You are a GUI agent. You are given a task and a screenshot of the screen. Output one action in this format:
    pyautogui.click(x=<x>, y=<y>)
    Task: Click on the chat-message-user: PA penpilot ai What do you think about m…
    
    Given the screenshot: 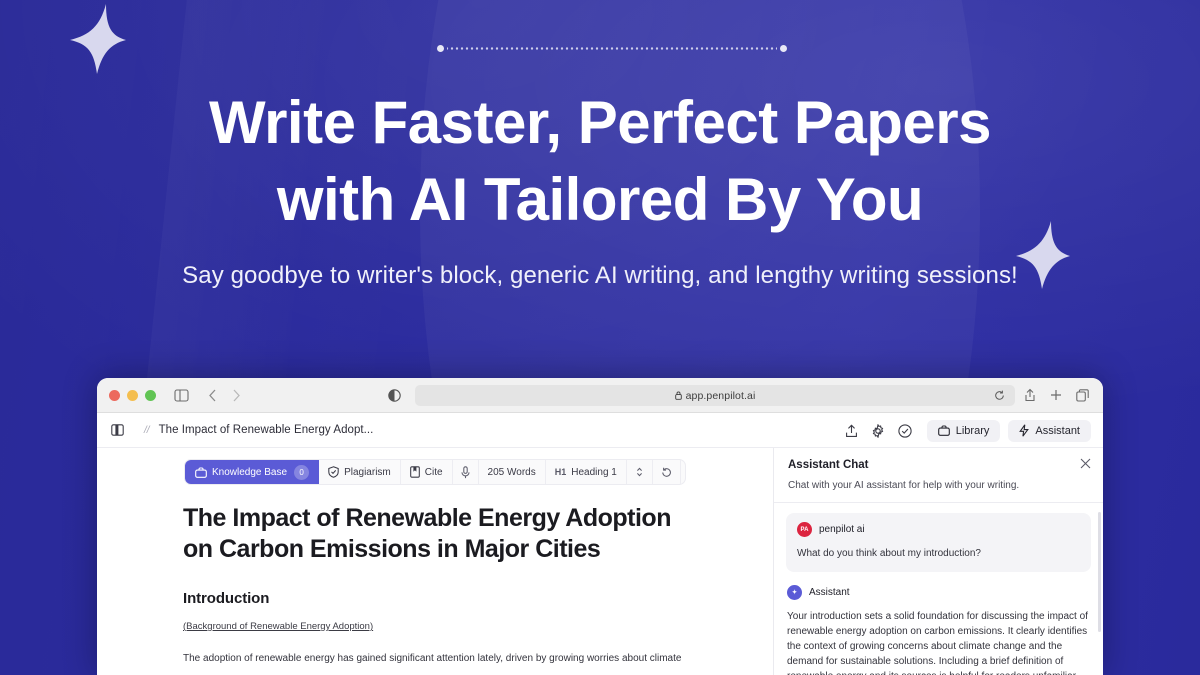 What is the action you would take?
    pyautogui.click(x=938, y=542)
    